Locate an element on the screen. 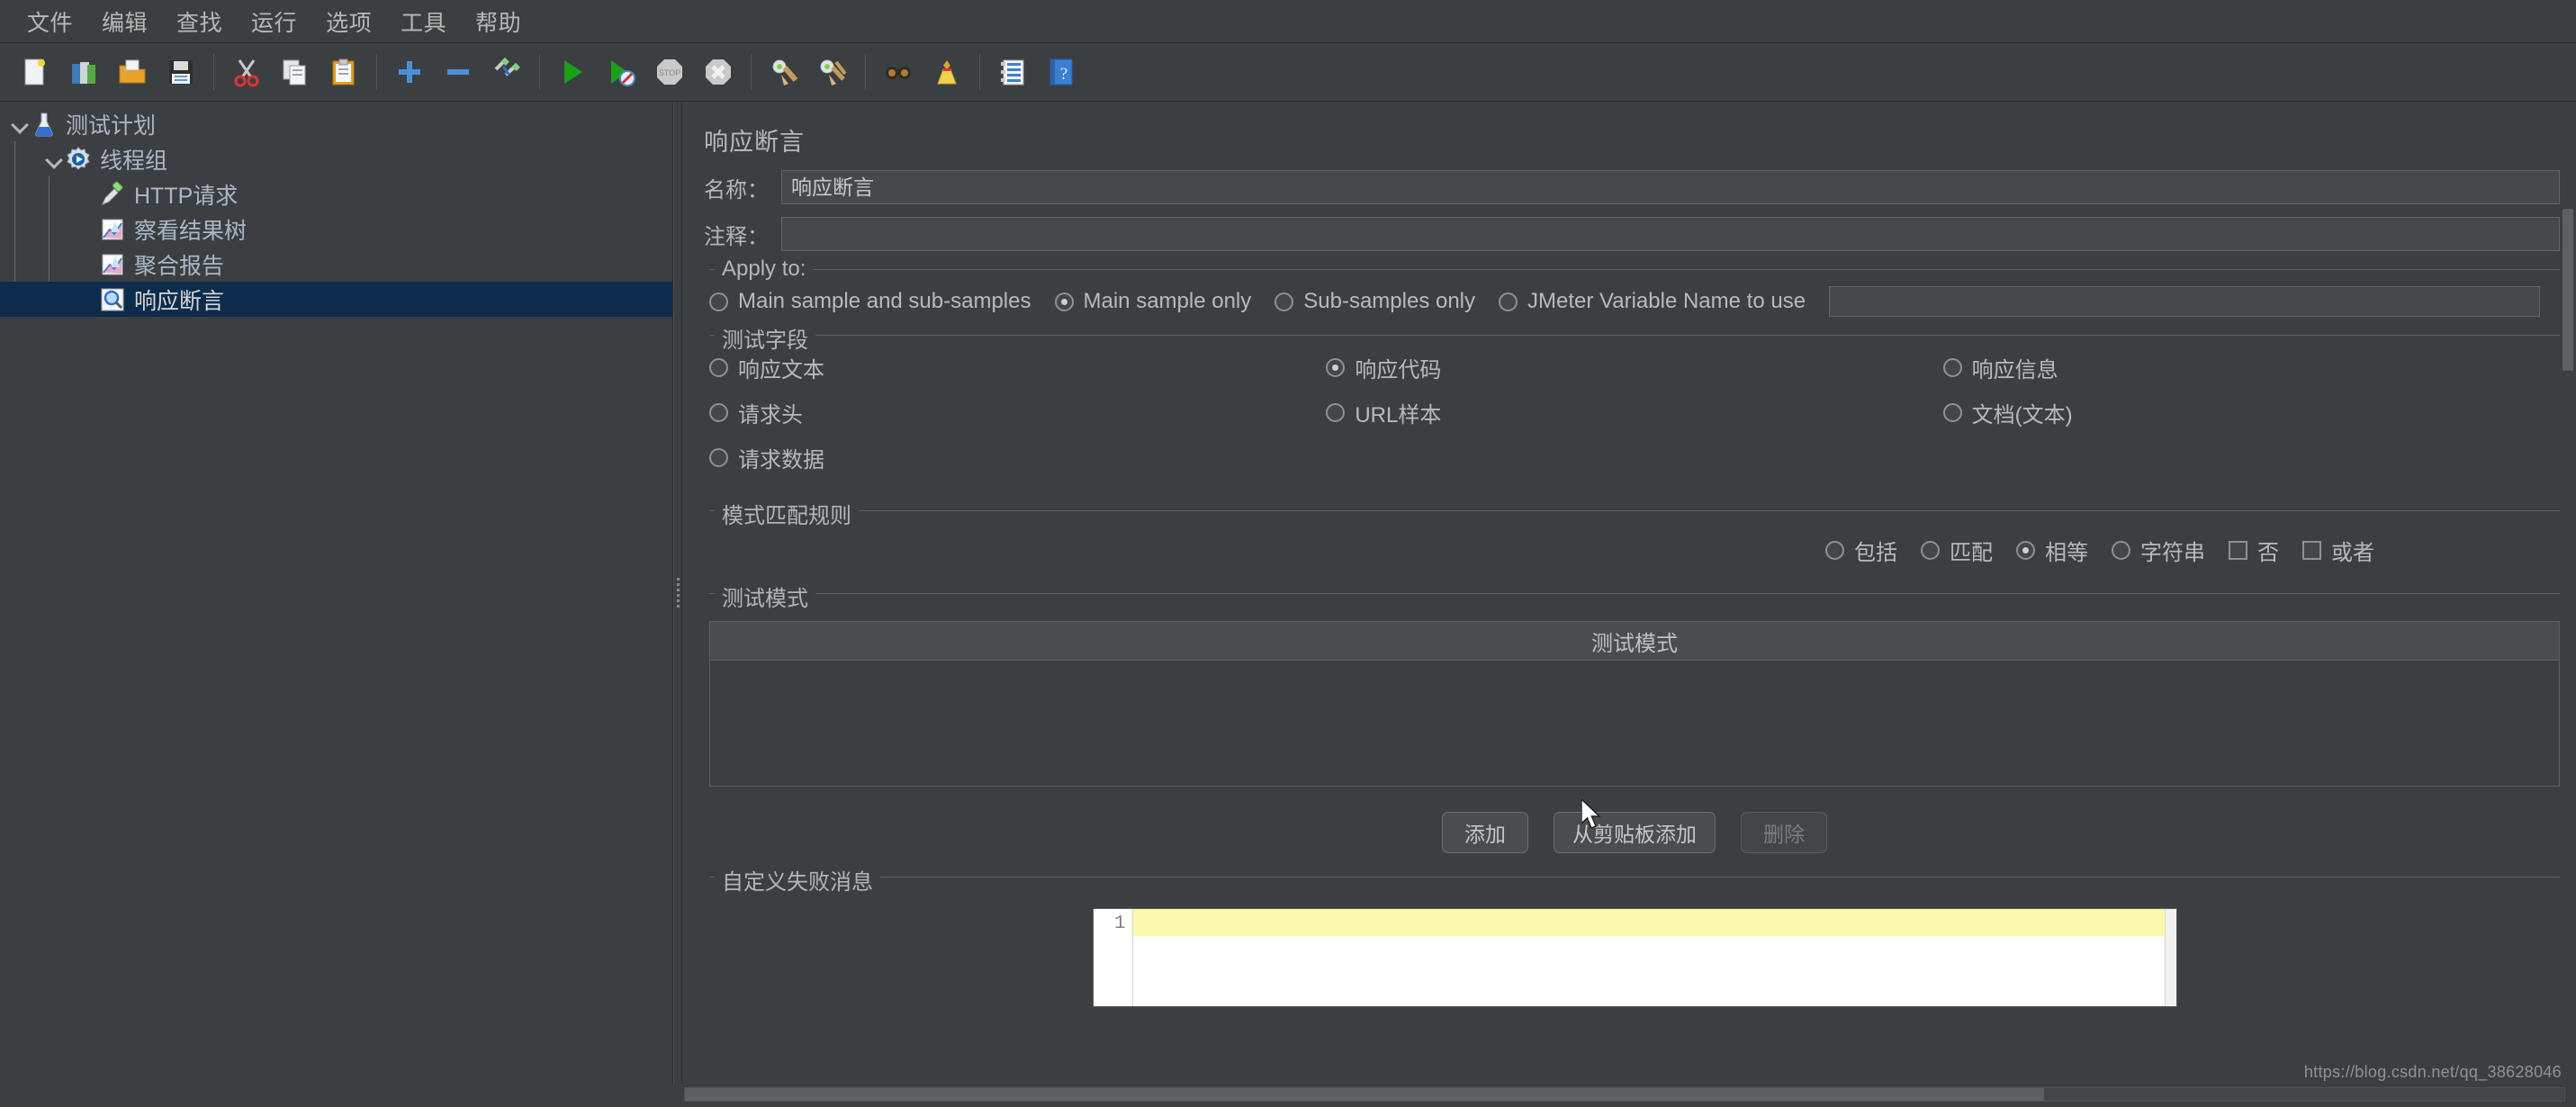  templates-icon is located at coordinates (83, 72).